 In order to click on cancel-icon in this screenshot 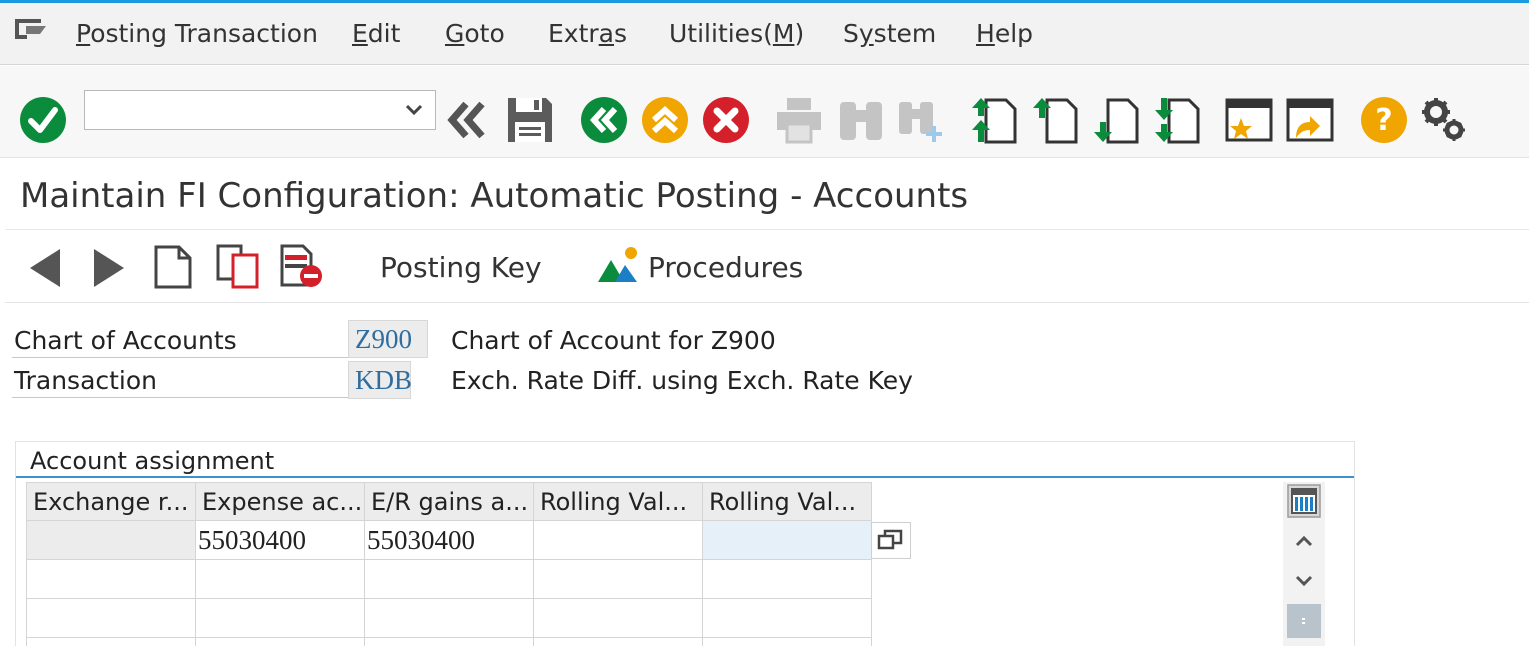, I will do `click(726, 120)`.